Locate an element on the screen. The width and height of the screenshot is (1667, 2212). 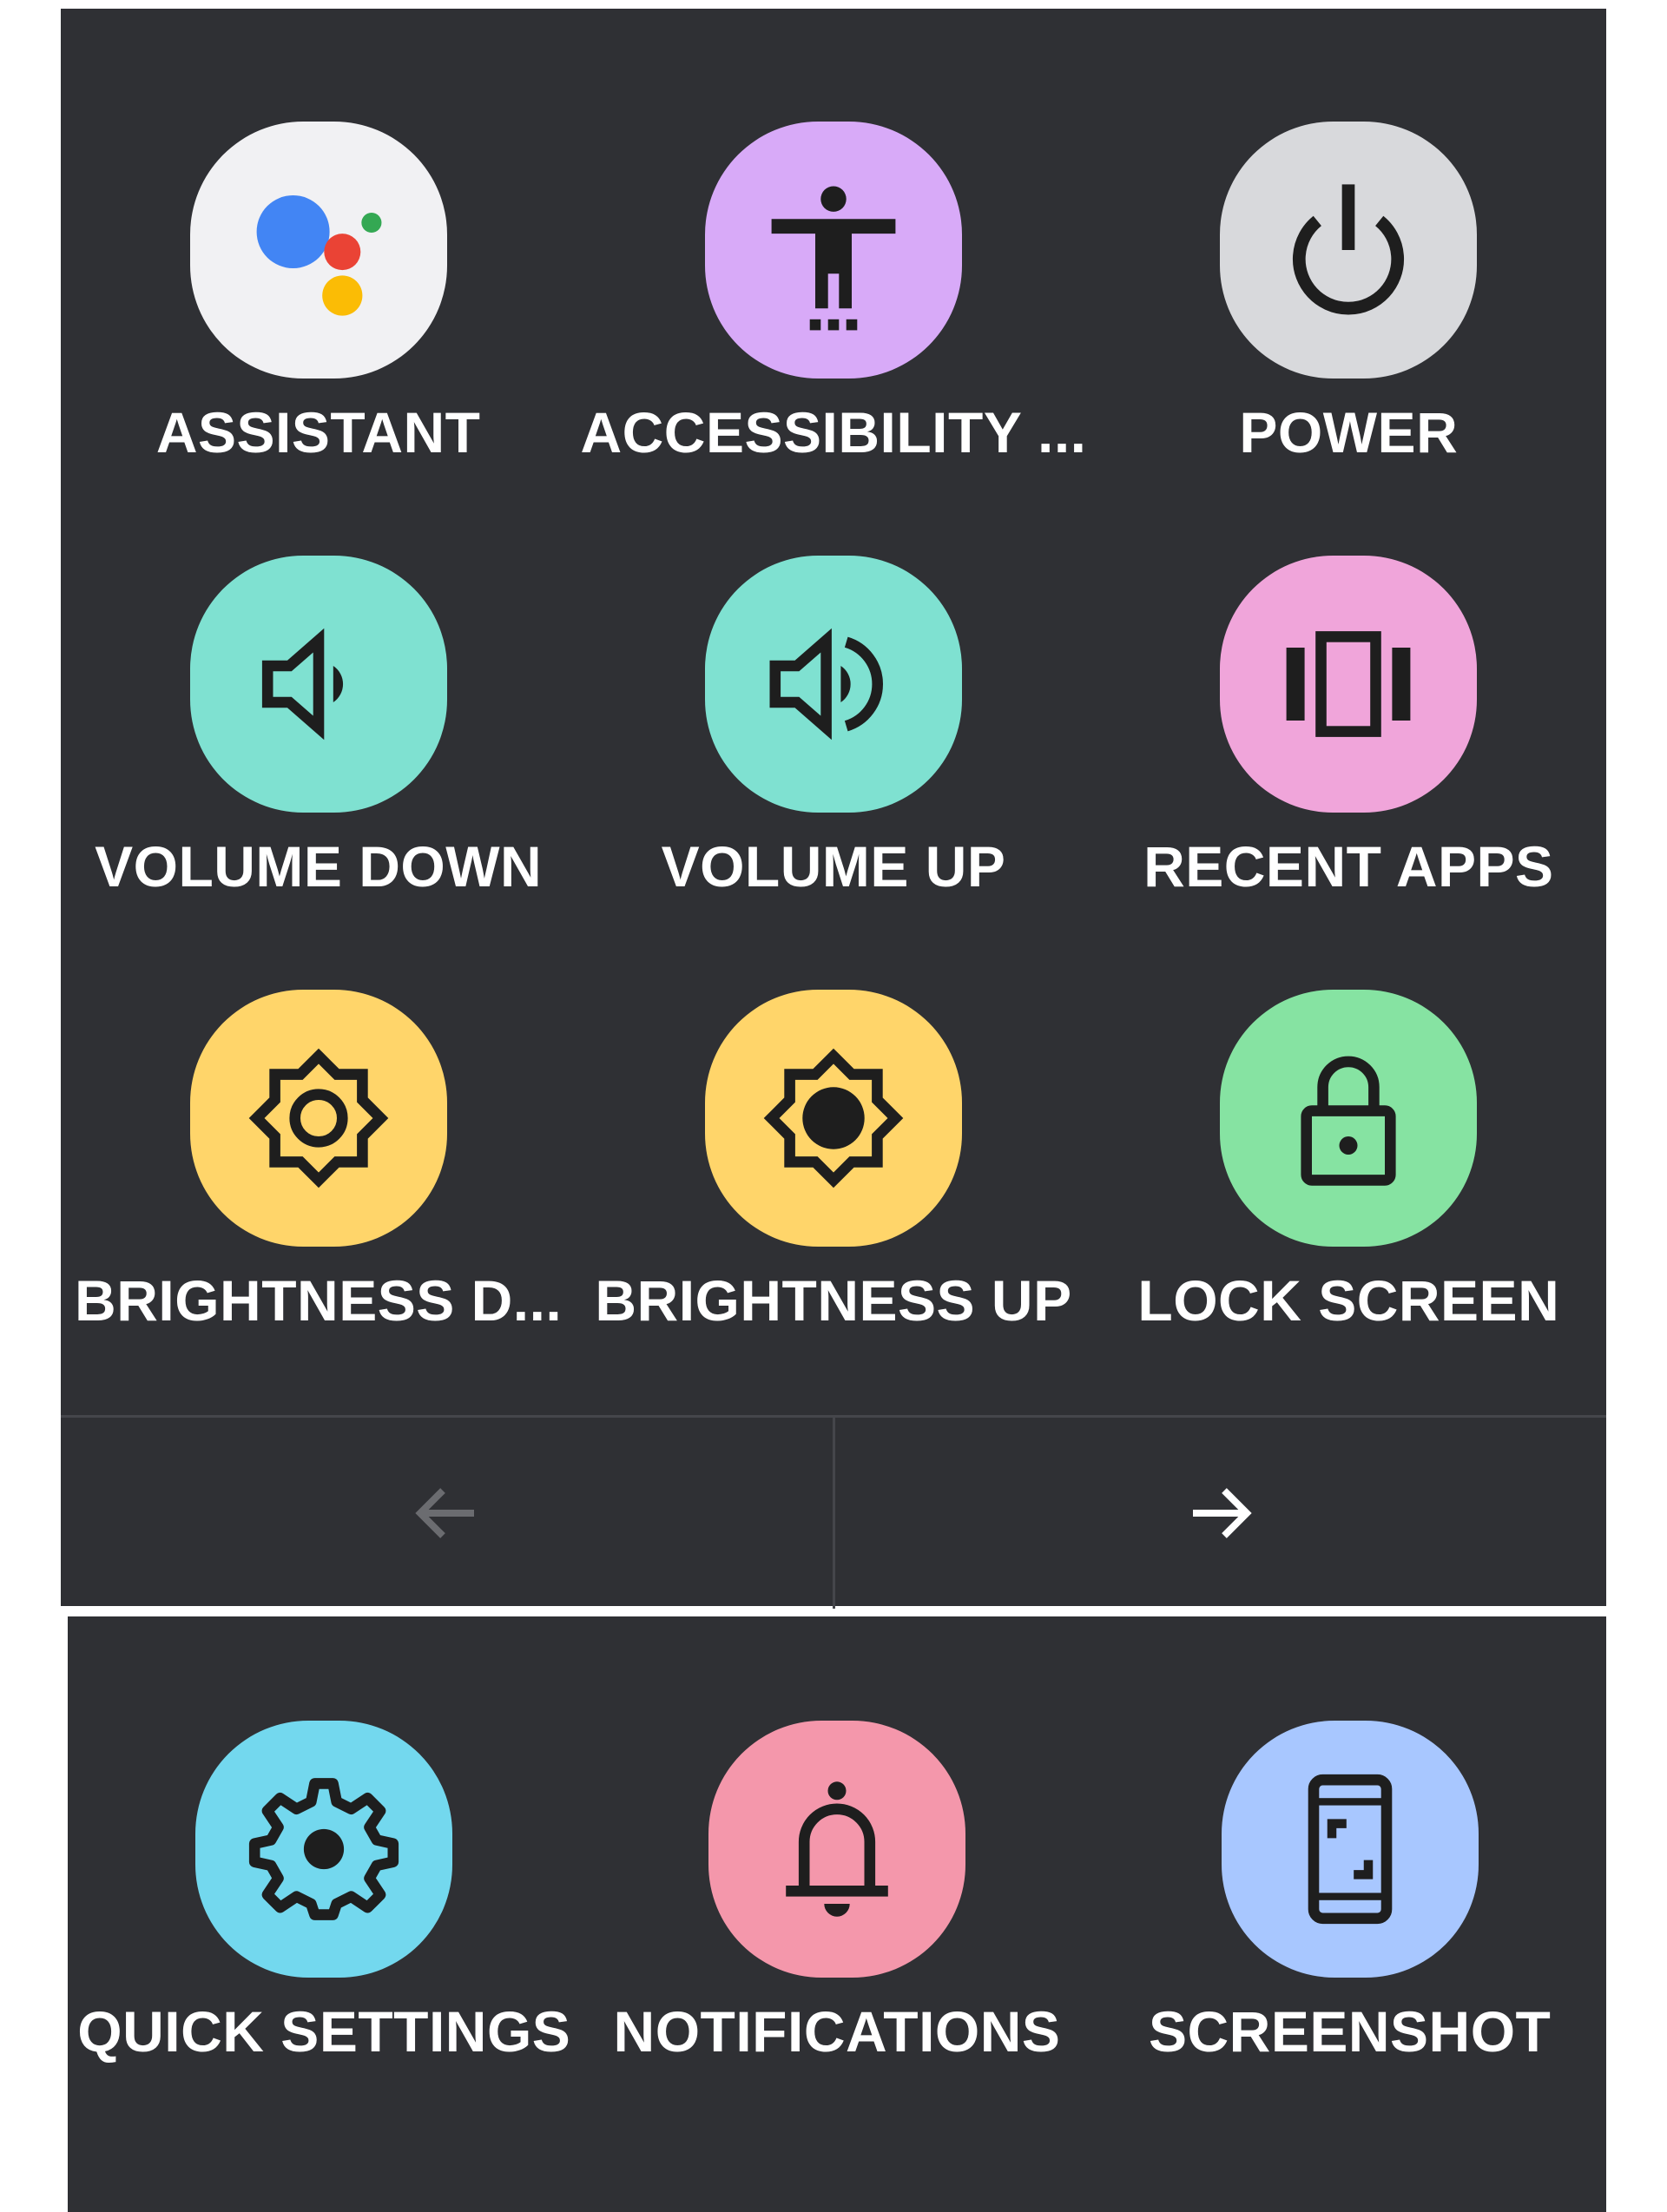
brightness-down-icon is located at coordinates (318, 1118).